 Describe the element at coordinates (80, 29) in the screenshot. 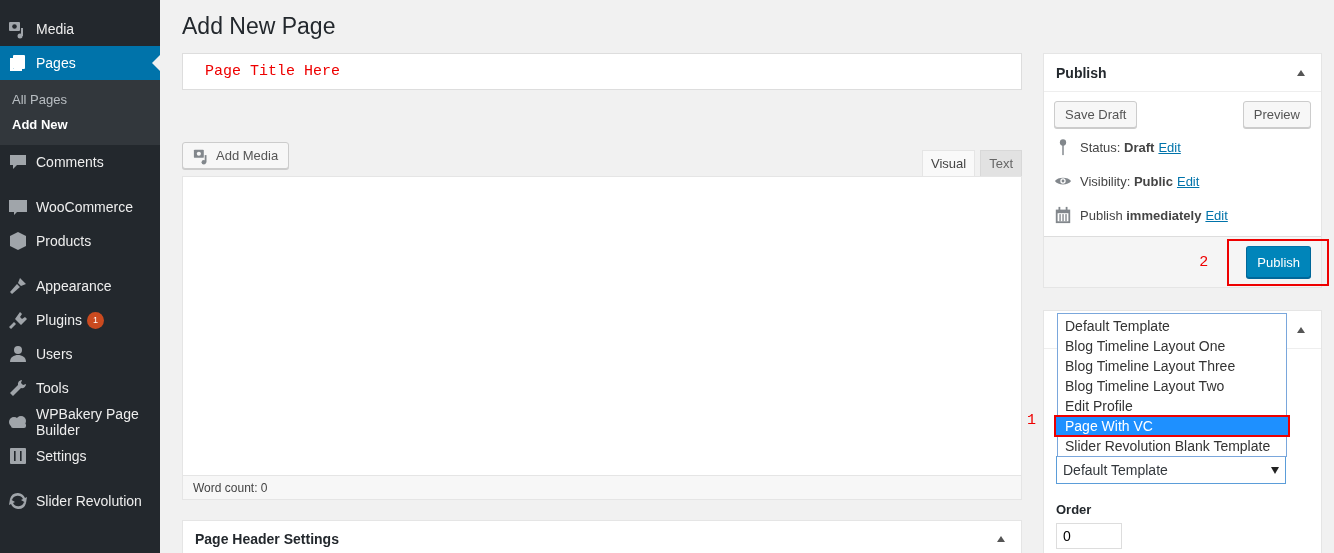

I see `menu-item: Media` at that location.